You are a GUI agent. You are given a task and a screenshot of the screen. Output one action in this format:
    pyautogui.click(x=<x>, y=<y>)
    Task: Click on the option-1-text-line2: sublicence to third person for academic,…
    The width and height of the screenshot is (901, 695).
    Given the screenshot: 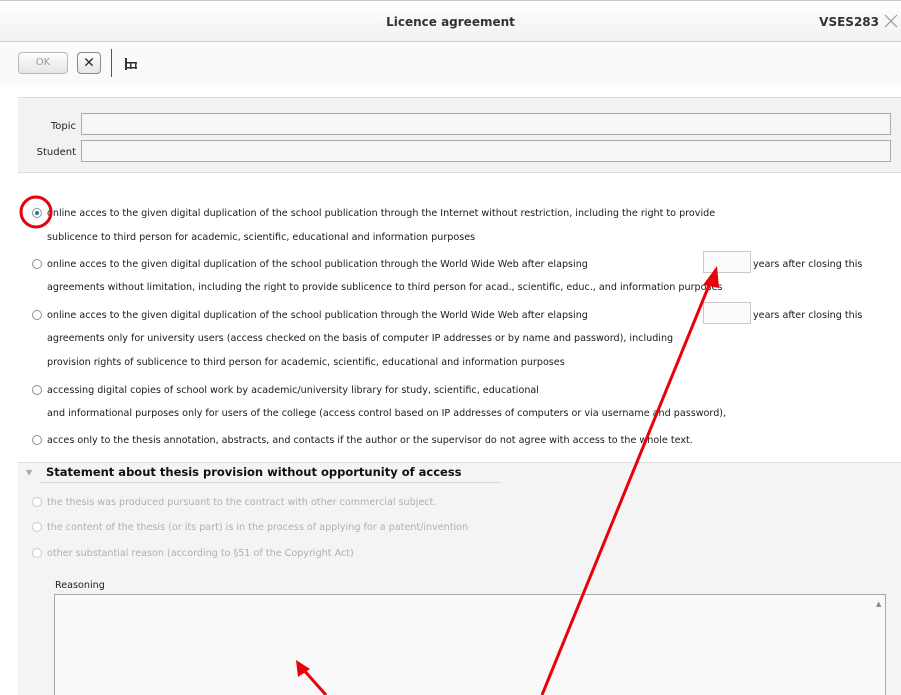 What is the action you would take?
    pyautogui.click(x=261, y=237)
    